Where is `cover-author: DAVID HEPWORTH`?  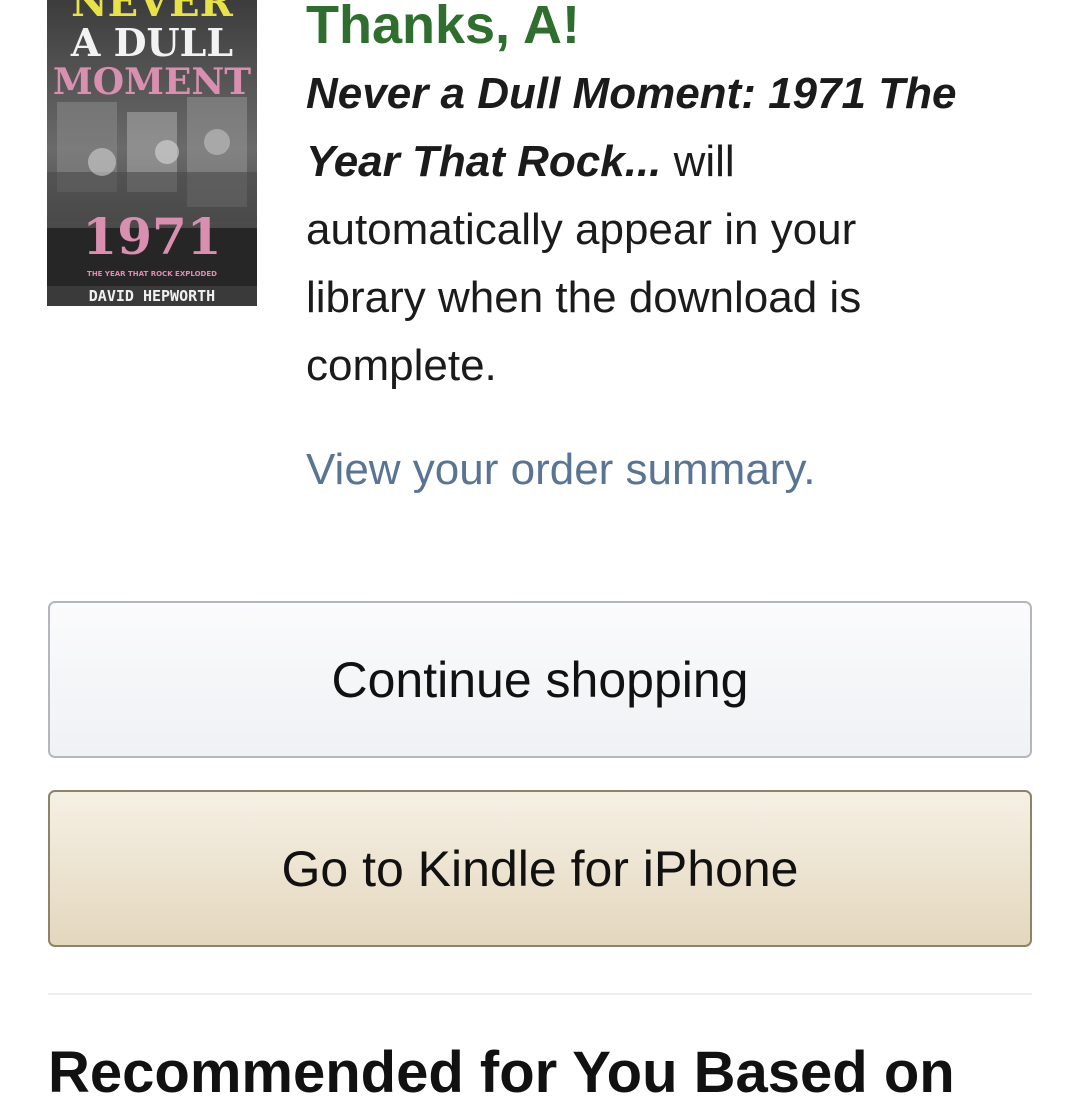 cover-author: DAVID HEPWORTH is located at coordinates (152, 296).